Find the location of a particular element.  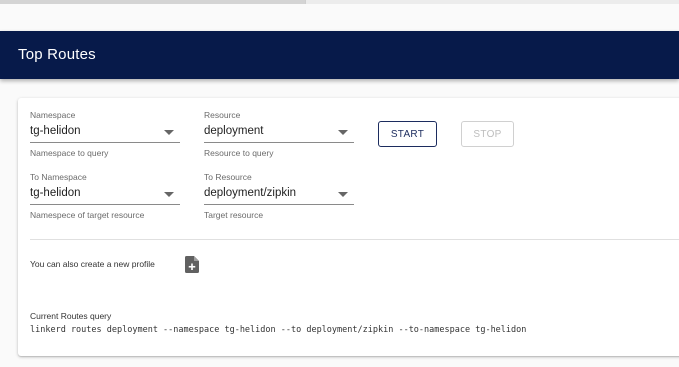

top-tab-strip is located at coordinates (339, 2).